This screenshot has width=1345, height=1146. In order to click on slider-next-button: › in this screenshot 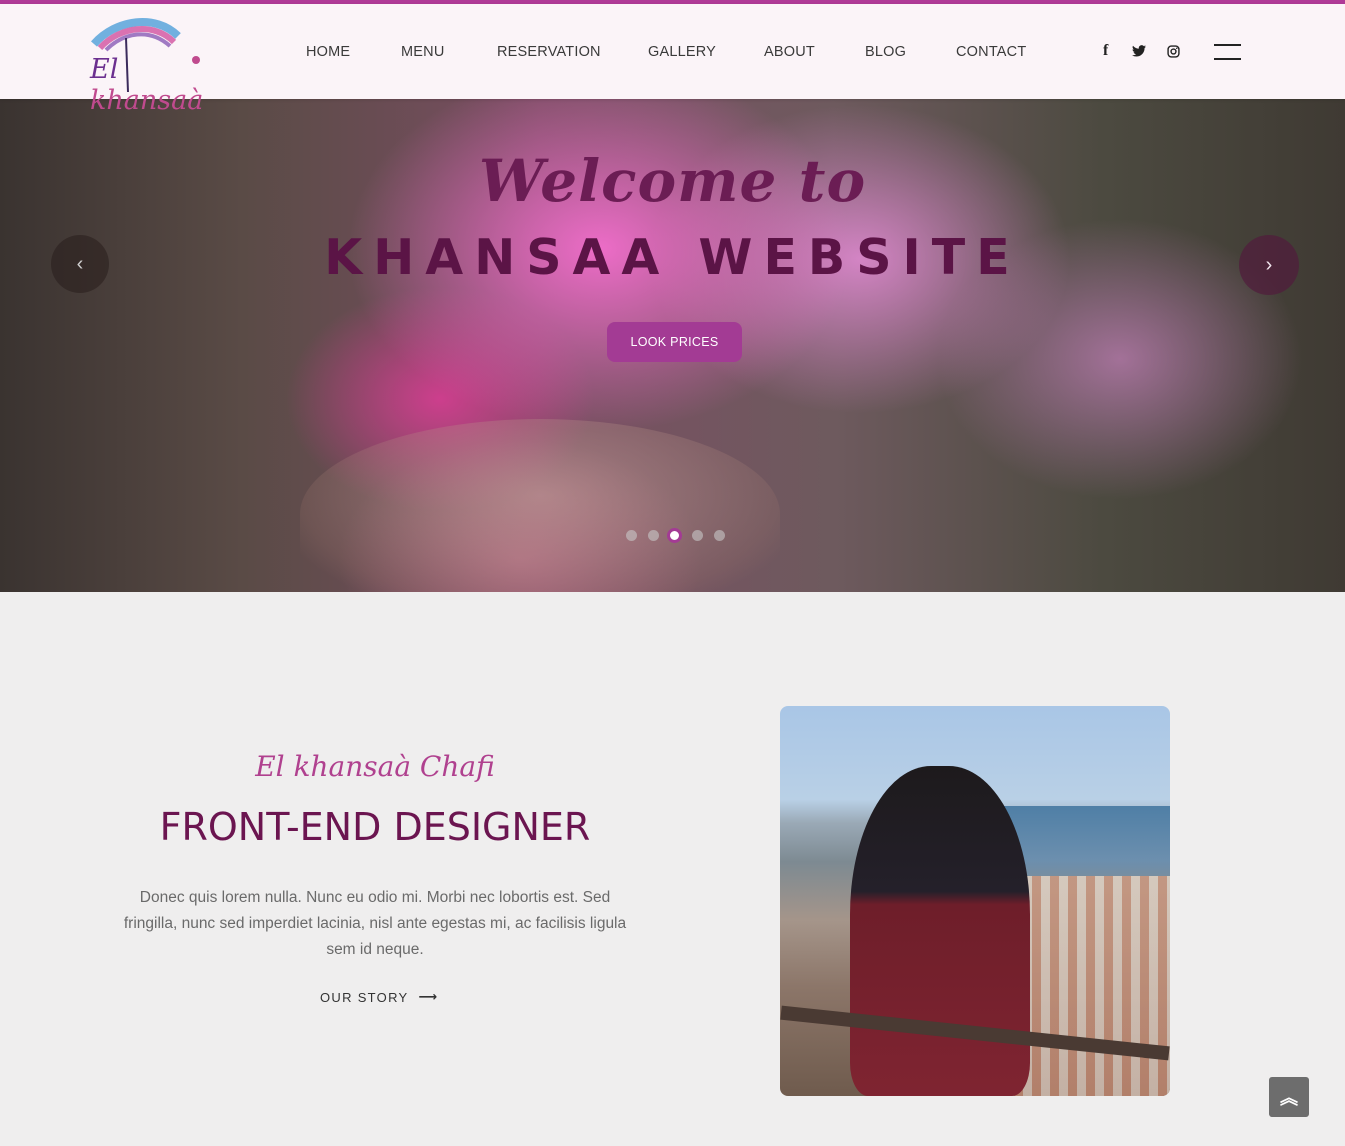, I will do `click(1269, 265)`.